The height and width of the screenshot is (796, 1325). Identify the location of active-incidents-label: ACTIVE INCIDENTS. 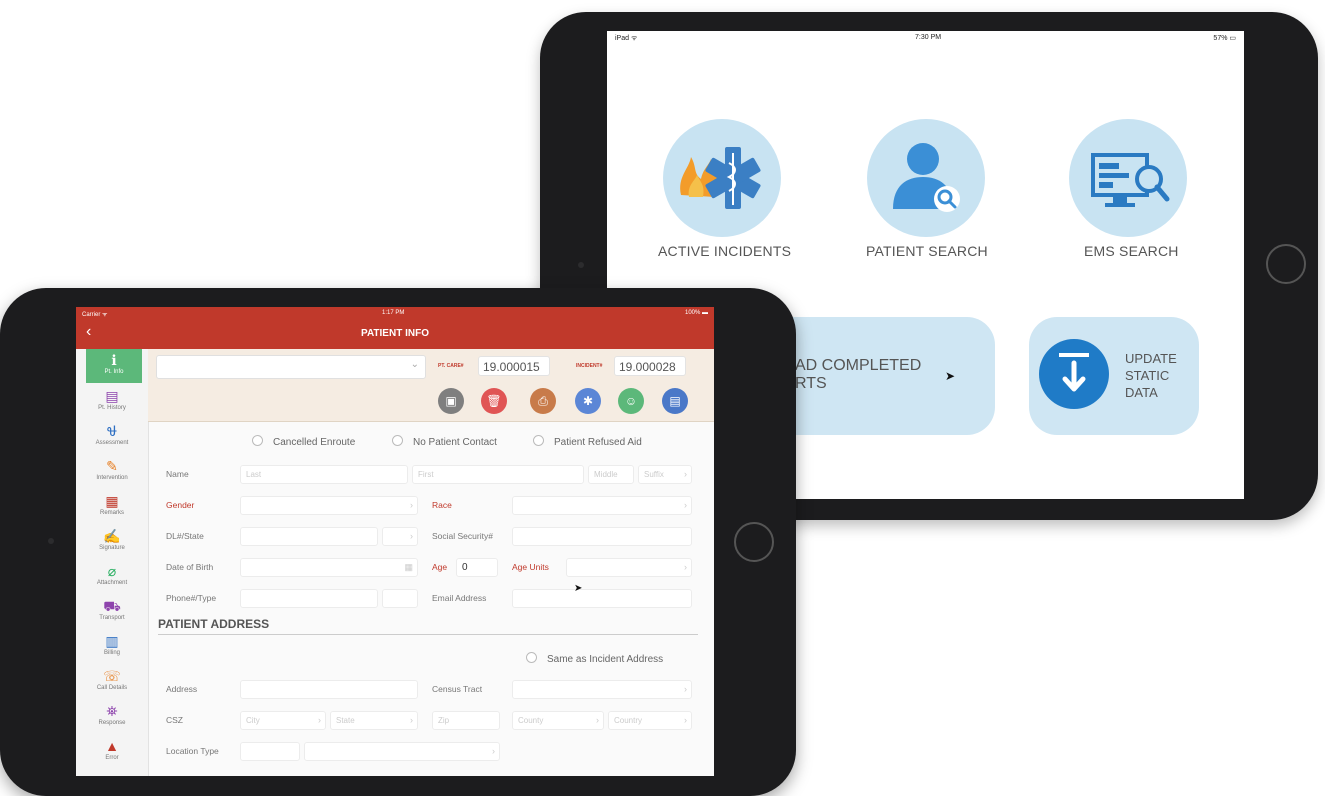
(724, 251).